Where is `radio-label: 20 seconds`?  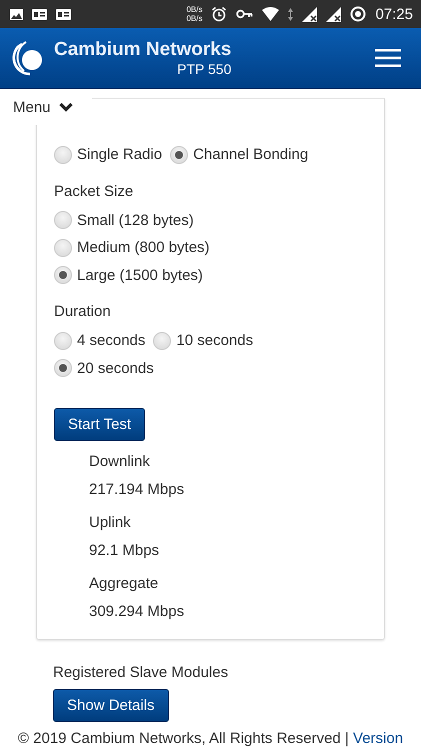 radio-label: 20 seconds is located at coordinates (115, 368).